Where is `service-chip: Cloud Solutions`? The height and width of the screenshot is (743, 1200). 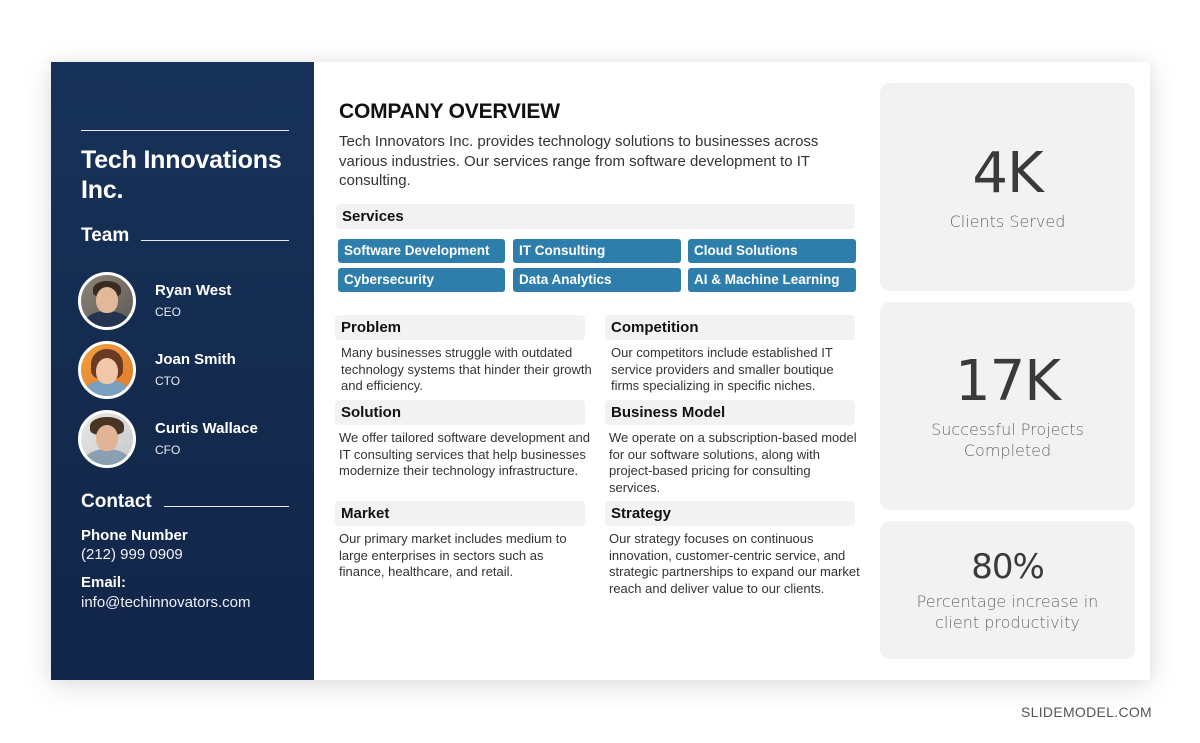
service-chip: Cloud Solutions is located at coordinates (772, 251).